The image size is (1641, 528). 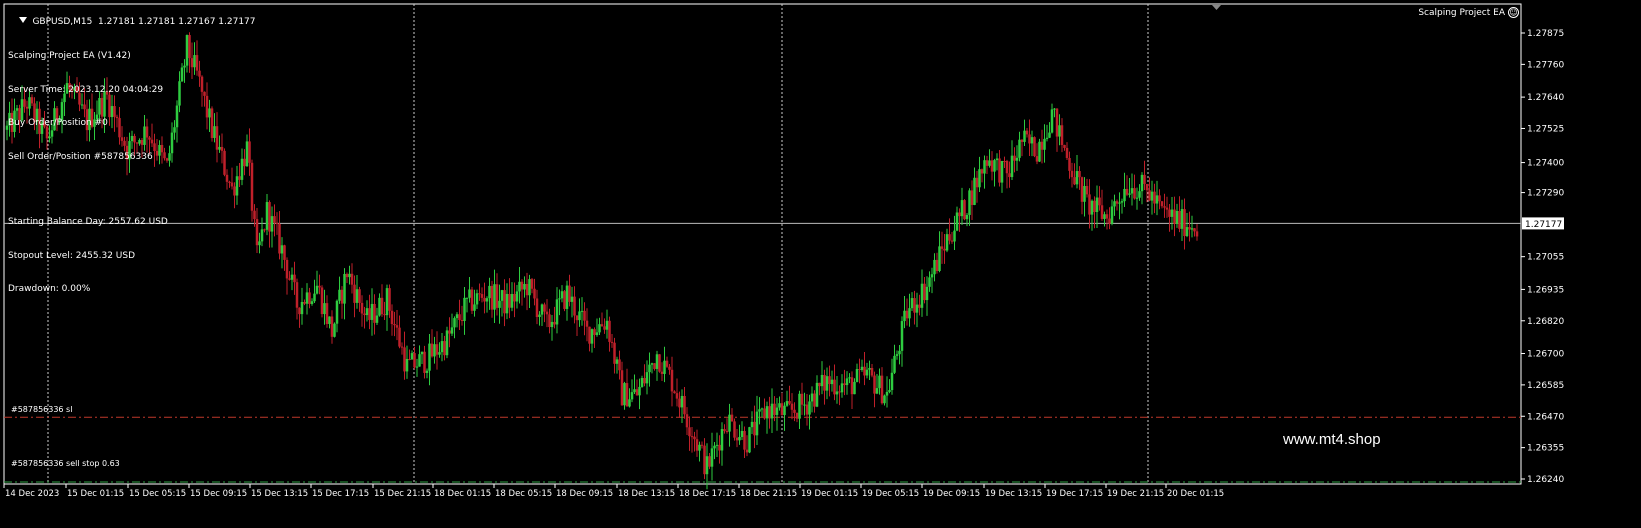 I want to click on ea-title: Scalping Project EA (V1.42), so click(x=69, y=56).